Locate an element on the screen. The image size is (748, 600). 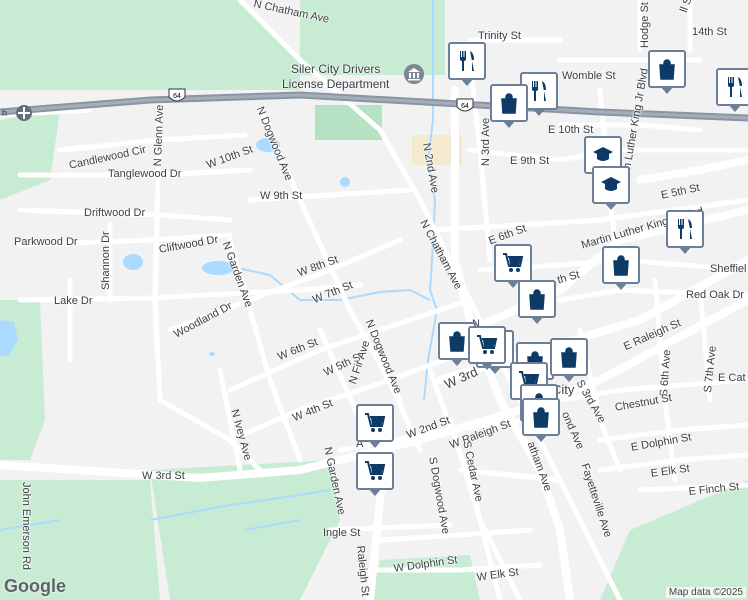
map-data-attribution: Map data ©2025 is located at coordinates (705, 592).